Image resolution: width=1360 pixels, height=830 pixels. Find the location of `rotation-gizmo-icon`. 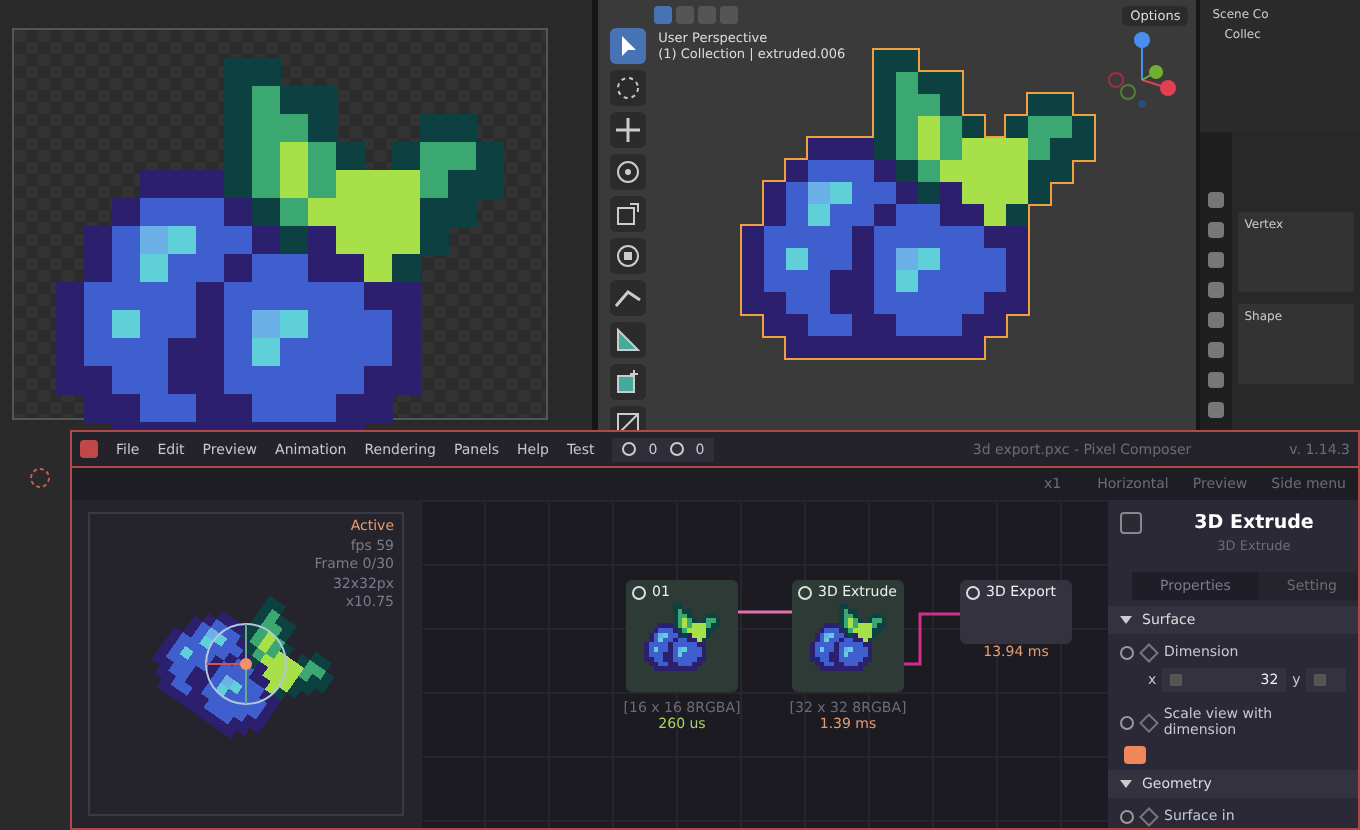

rotation-gizmo-icon is located at coordinates (246, 664).